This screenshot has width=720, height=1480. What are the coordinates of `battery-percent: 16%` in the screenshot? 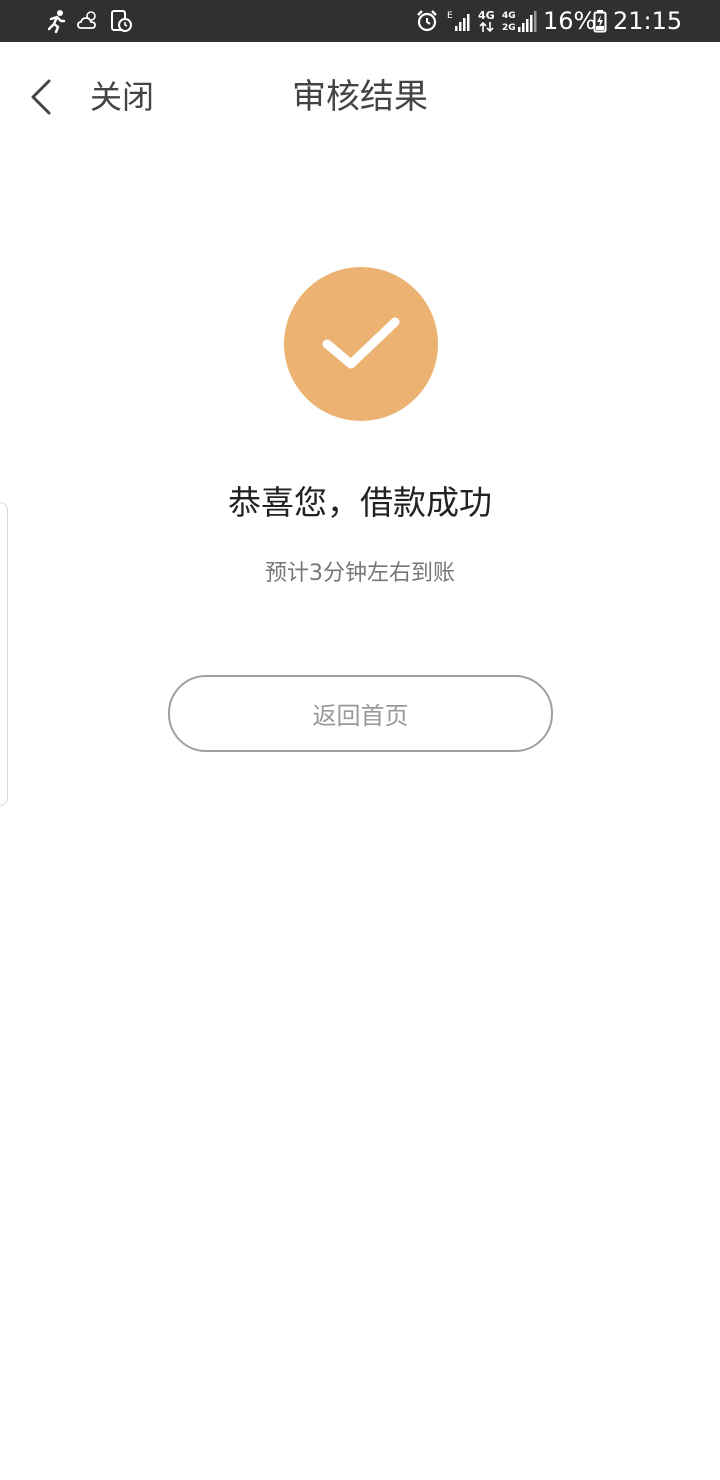 It's located at (570, 21).